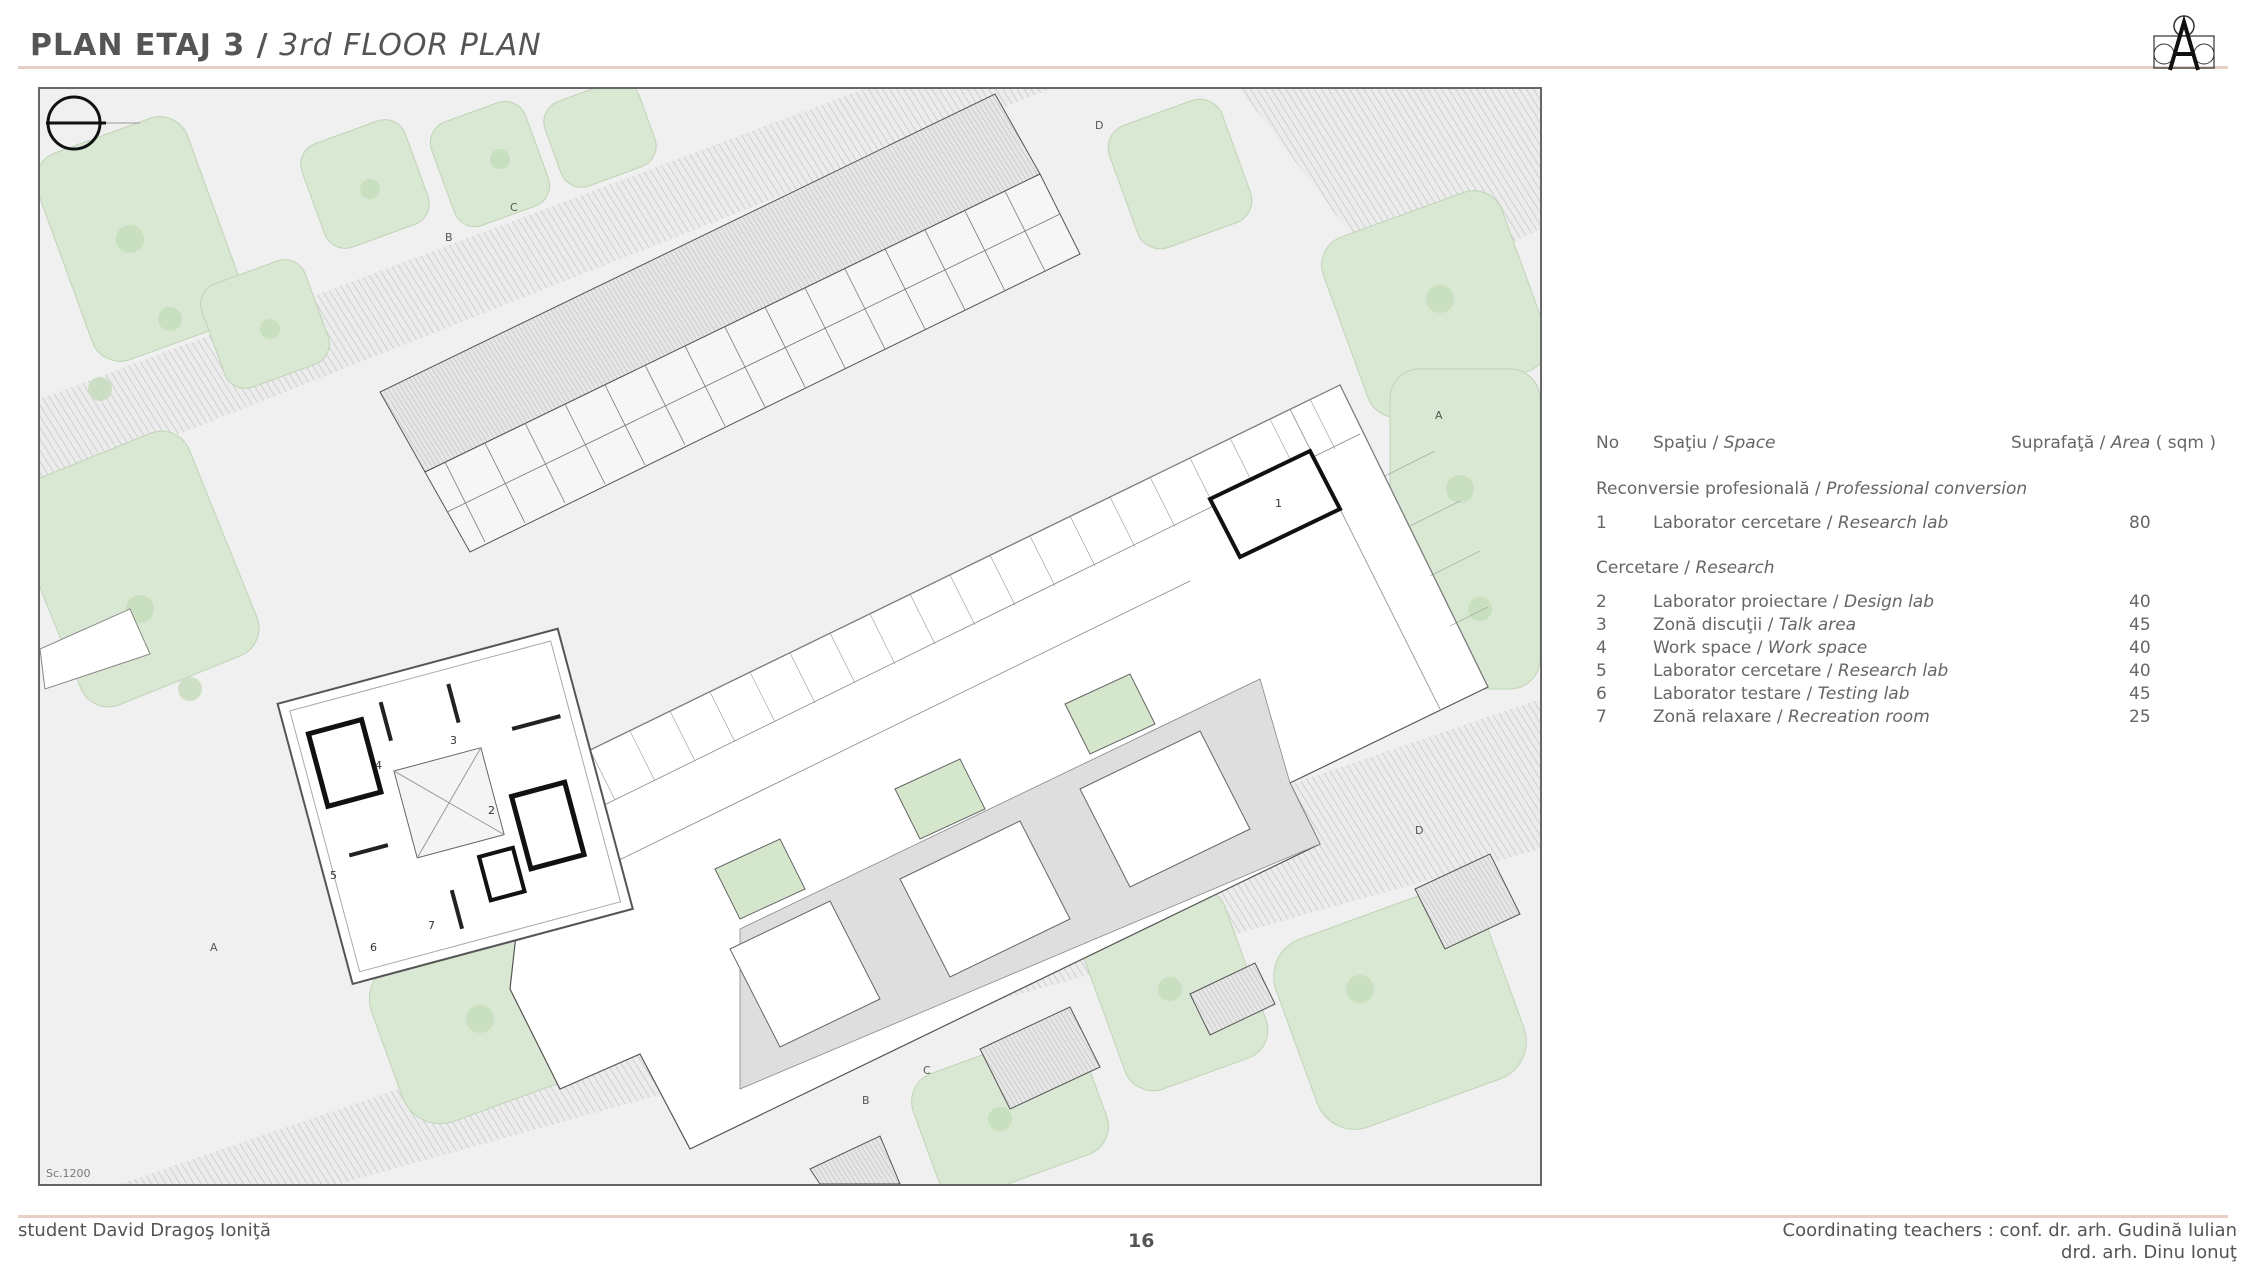 Image resolution: width=2245 pixels, height=1264 pixels. What do you see at coordinates (1123, 67) in the screenshot?
I see `header-divider` at bounding box center [1123, 67].